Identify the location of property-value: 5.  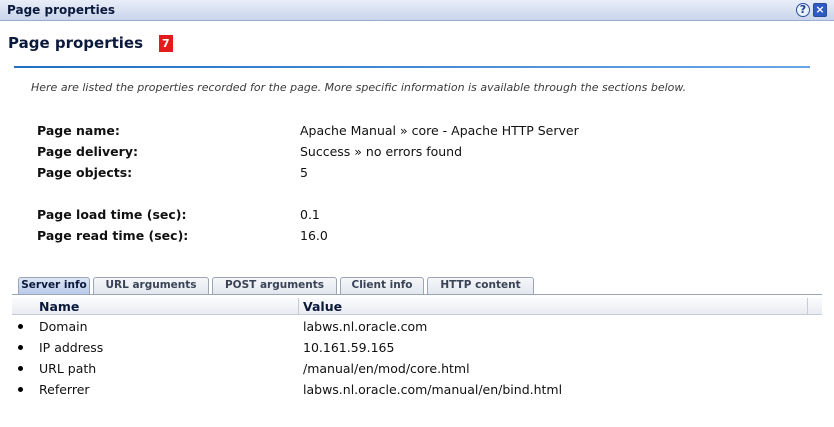
(304, 172).